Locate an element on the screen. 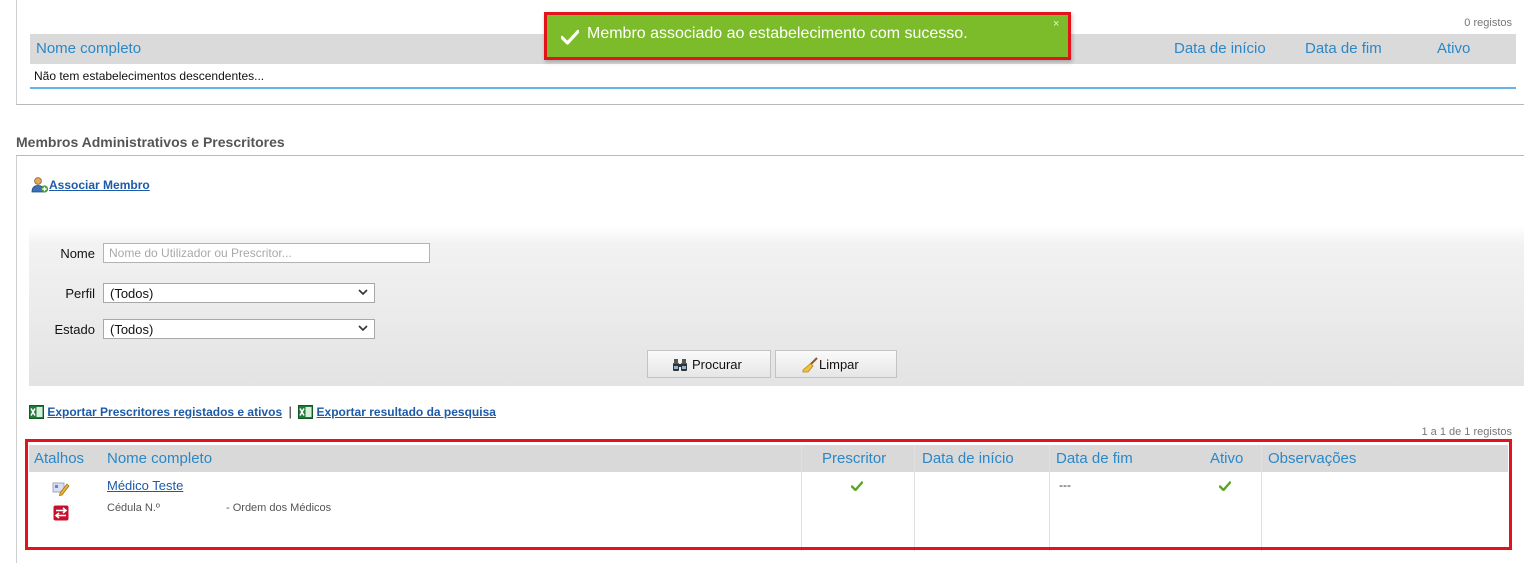 The height and width of the screenshot is (563, 1524). profile-label: Perfil is located at coordinates (80, 293).